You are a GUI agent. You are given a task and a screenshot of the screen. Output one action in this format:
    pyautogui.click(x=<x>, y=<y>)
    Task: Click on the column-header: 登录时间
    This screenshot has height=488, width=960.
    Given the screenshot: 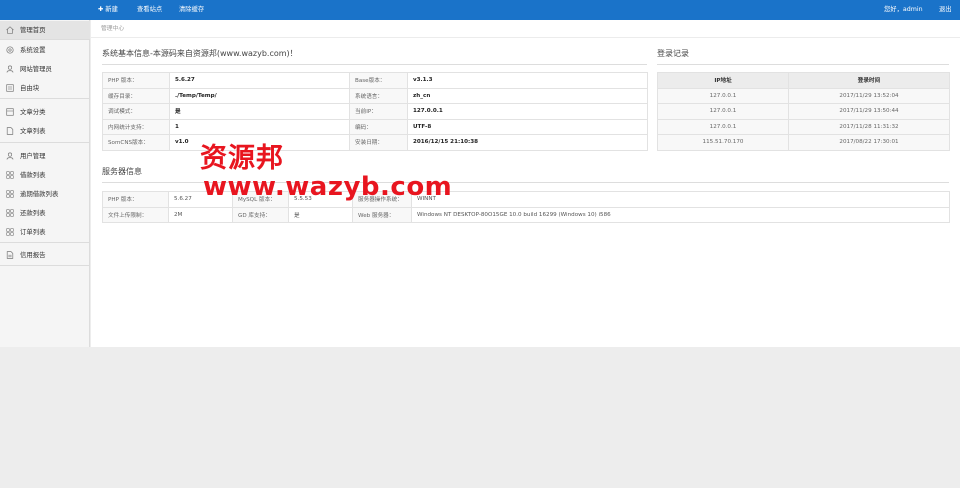 What is the action you would take?
    pyautogui.click(x=869, y=80)
    